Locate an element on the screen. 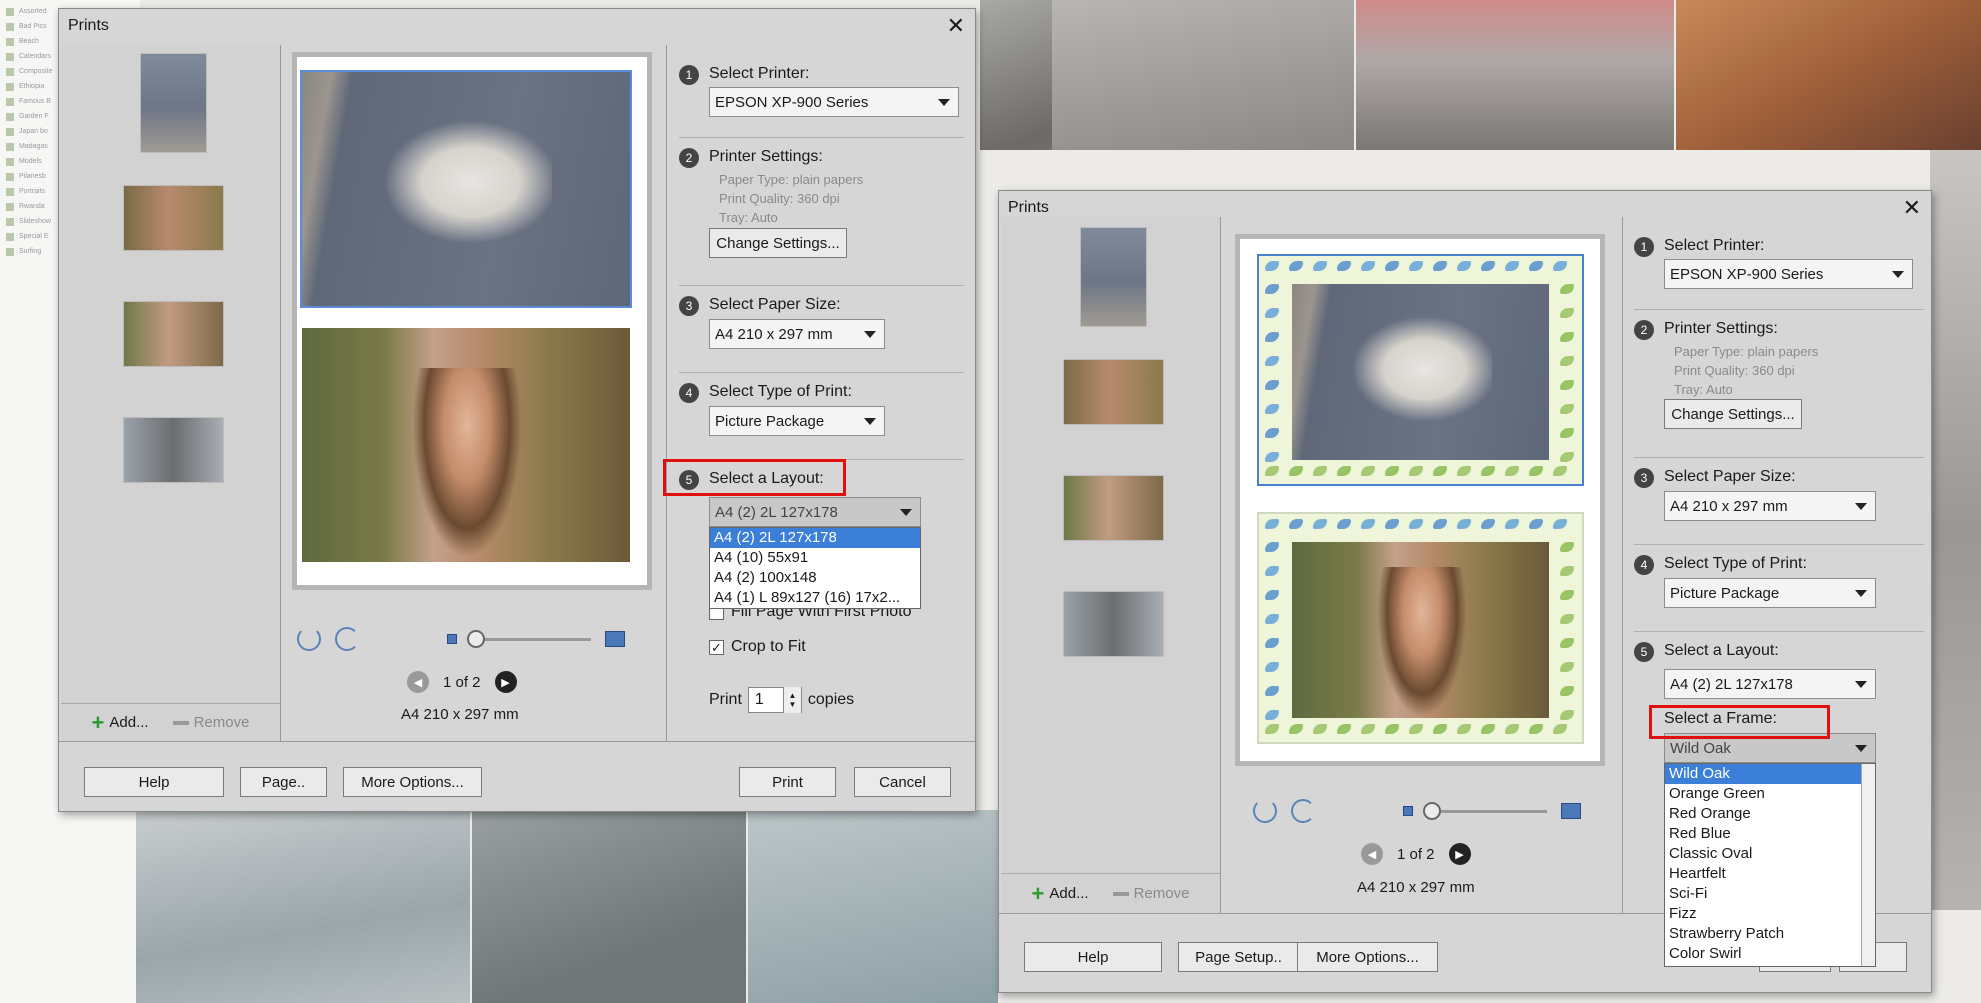  checkbox: ✓ is located at coordinates (716, 647).